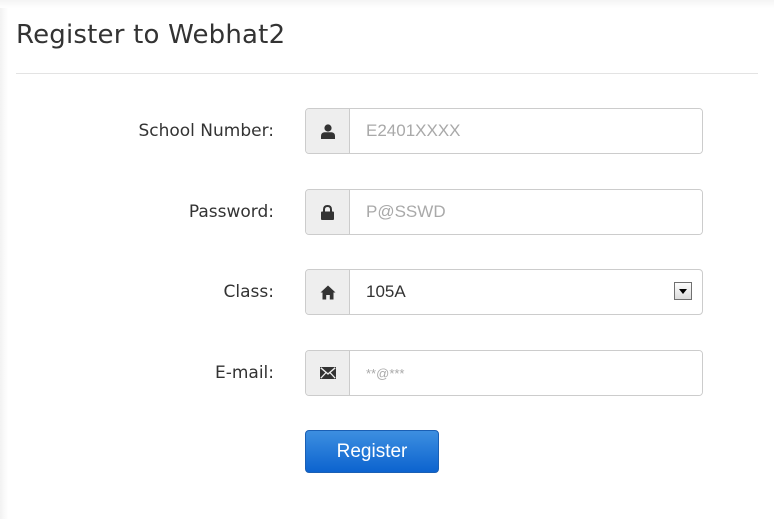 This screenshot has width=774, height=519. Describe the element at coordinates (372, 451) in the screenshot. I see `register-button: Register` at that location.